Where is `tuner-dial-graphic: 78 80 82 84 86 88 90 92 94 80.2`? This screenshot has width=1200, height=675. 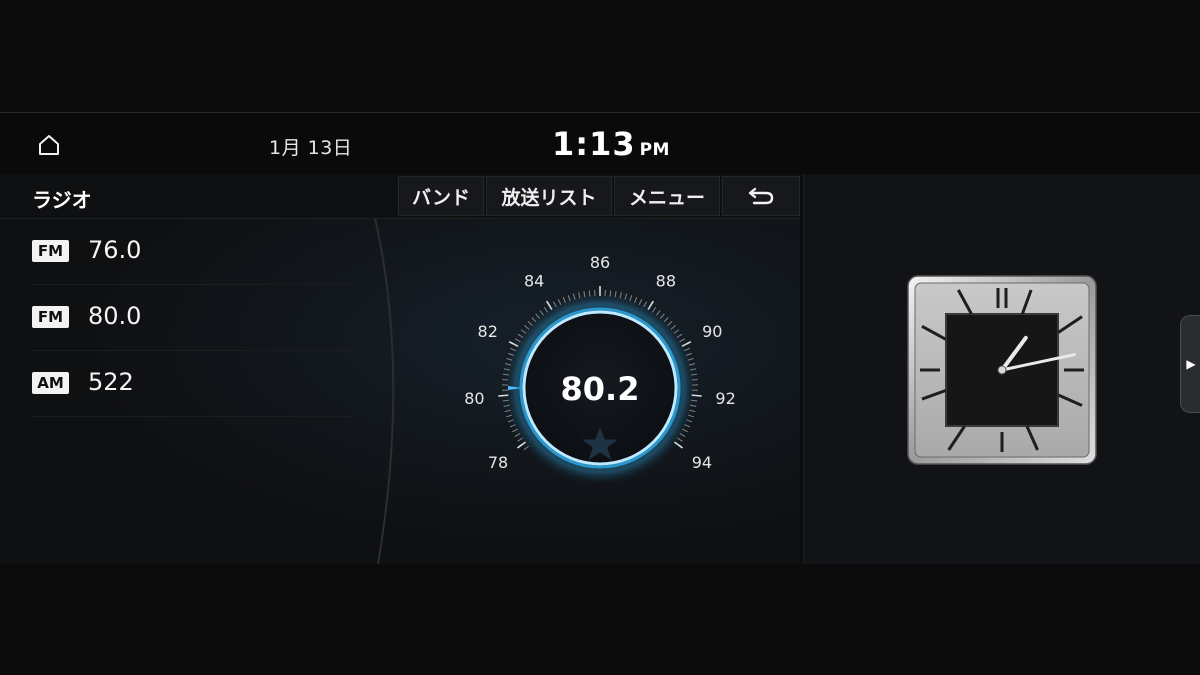 tuner-dial-graphic: 78 80 82 84 86 88 90 92 94 80.2 is located at coordinates (600, 369).